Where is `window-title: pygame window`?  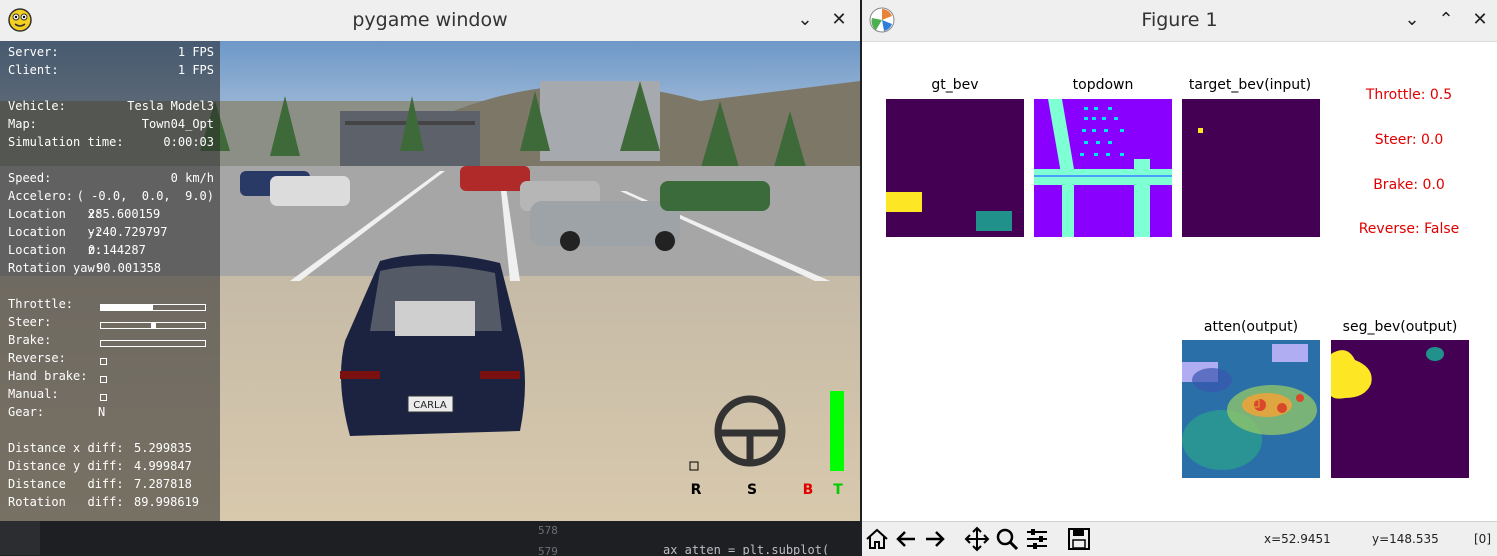 window-title: pygame window is located at coordinates (430, 20).